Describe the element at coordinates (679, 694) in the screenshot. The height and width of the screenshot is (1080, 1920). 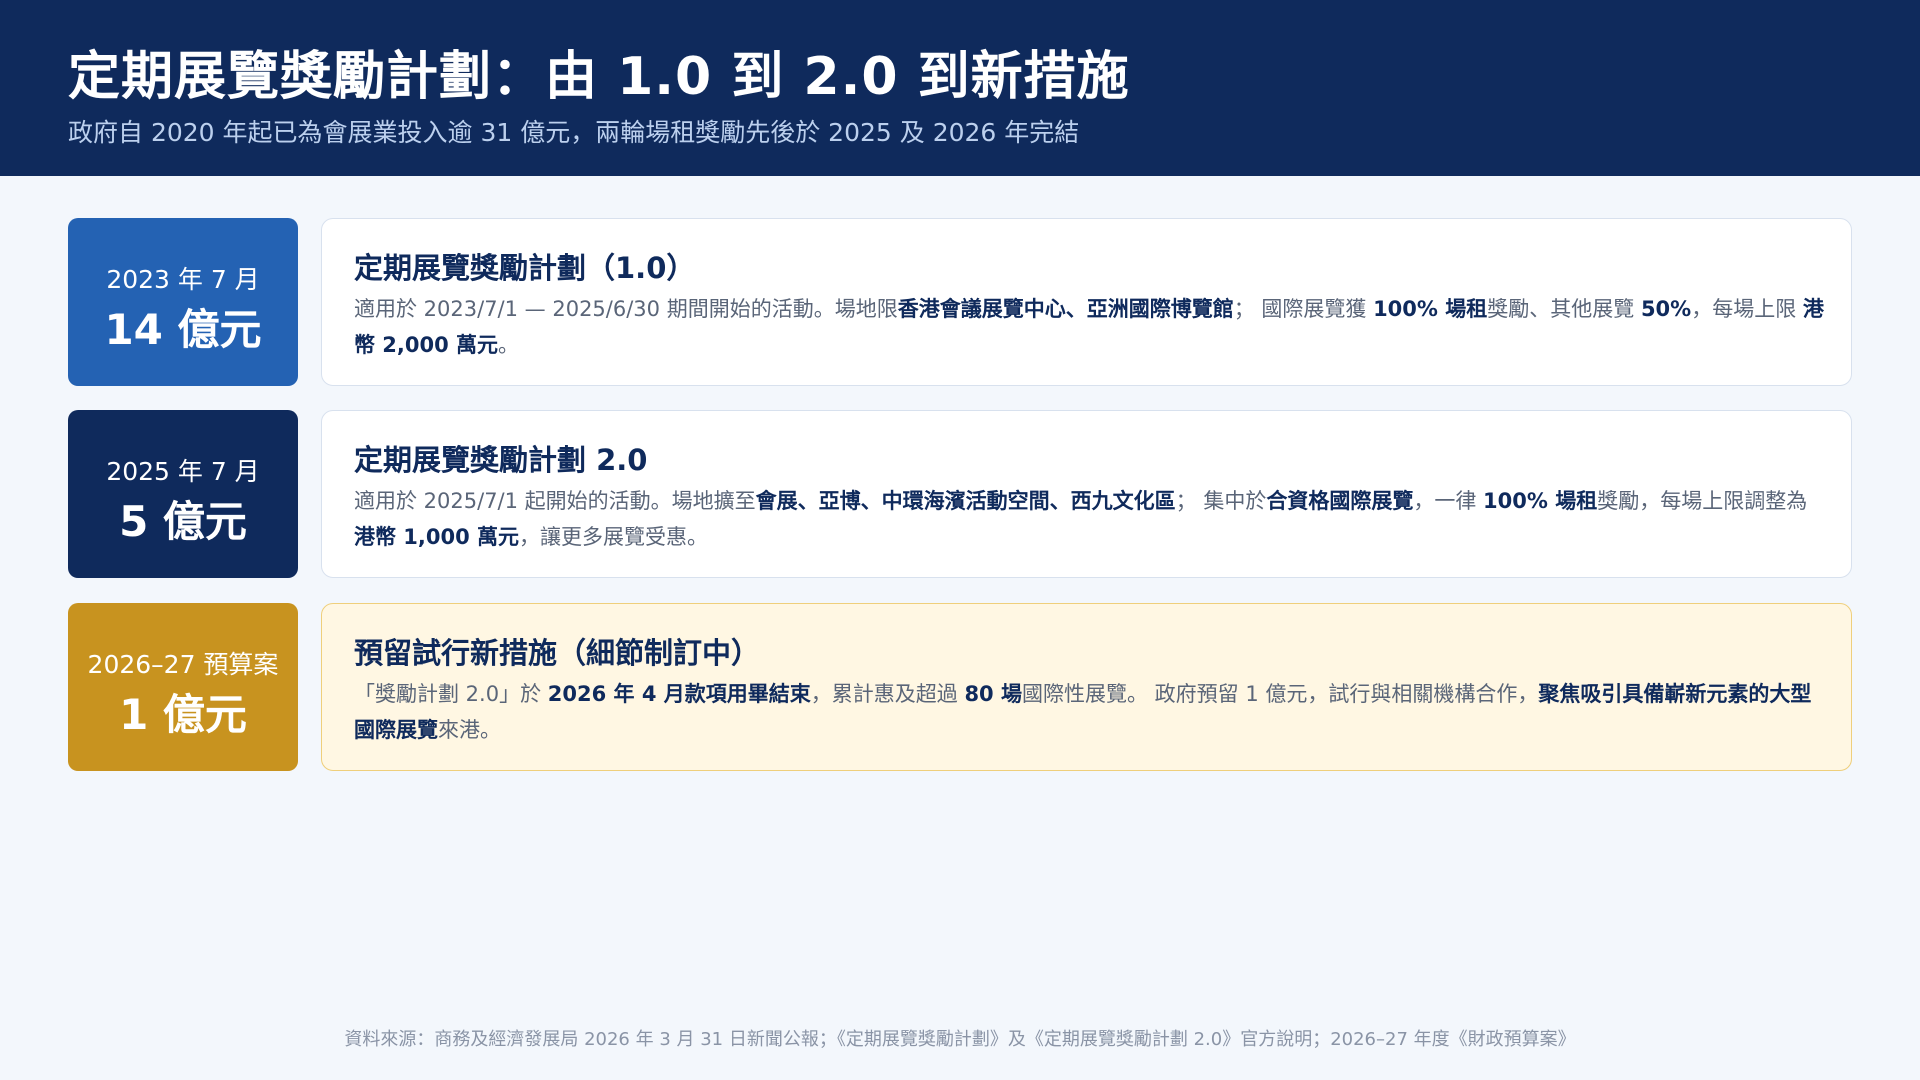
I see `emphasis-text: 2026 年 4 月款項用畢結束` at that location.